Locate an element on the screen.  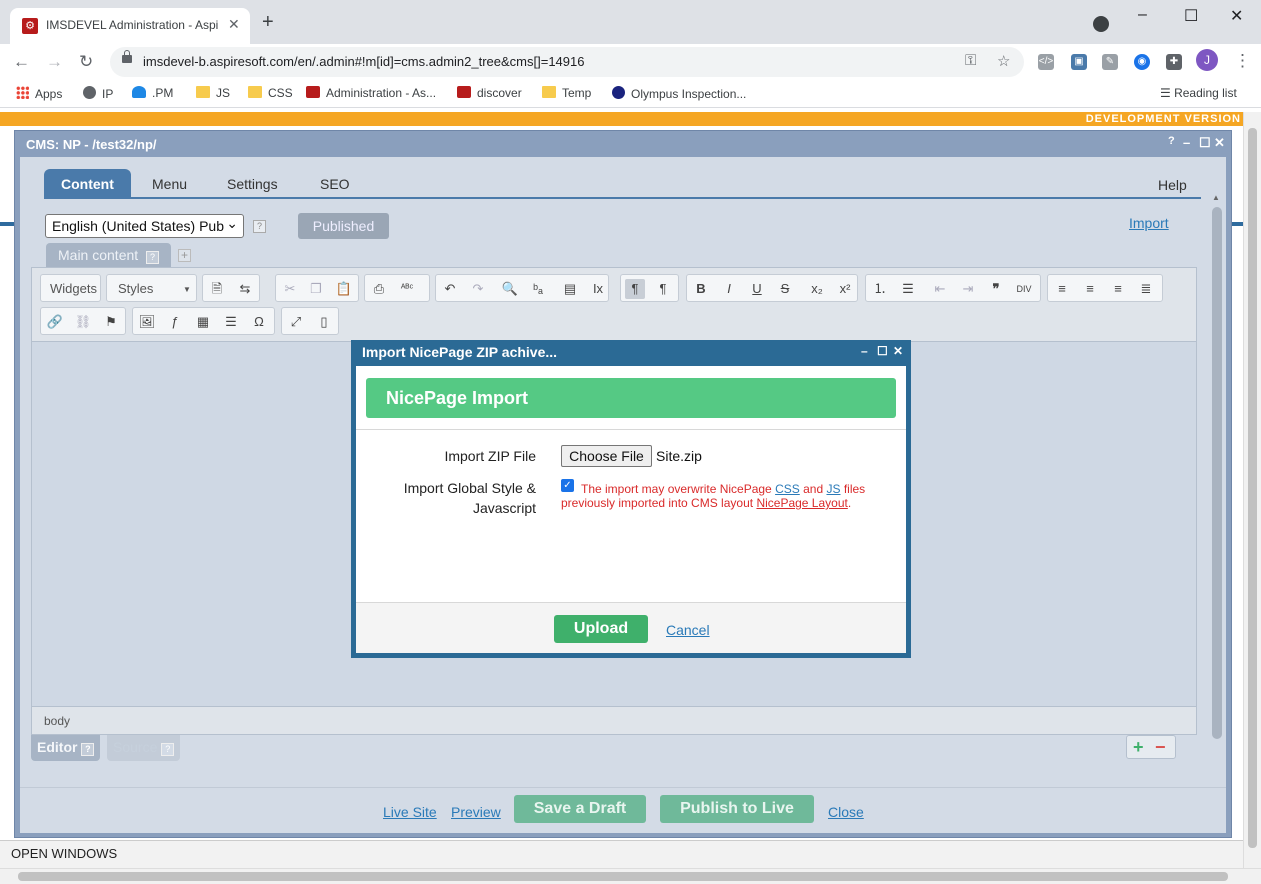
page-horizontal-thumb is located at coordinates (623, 876).